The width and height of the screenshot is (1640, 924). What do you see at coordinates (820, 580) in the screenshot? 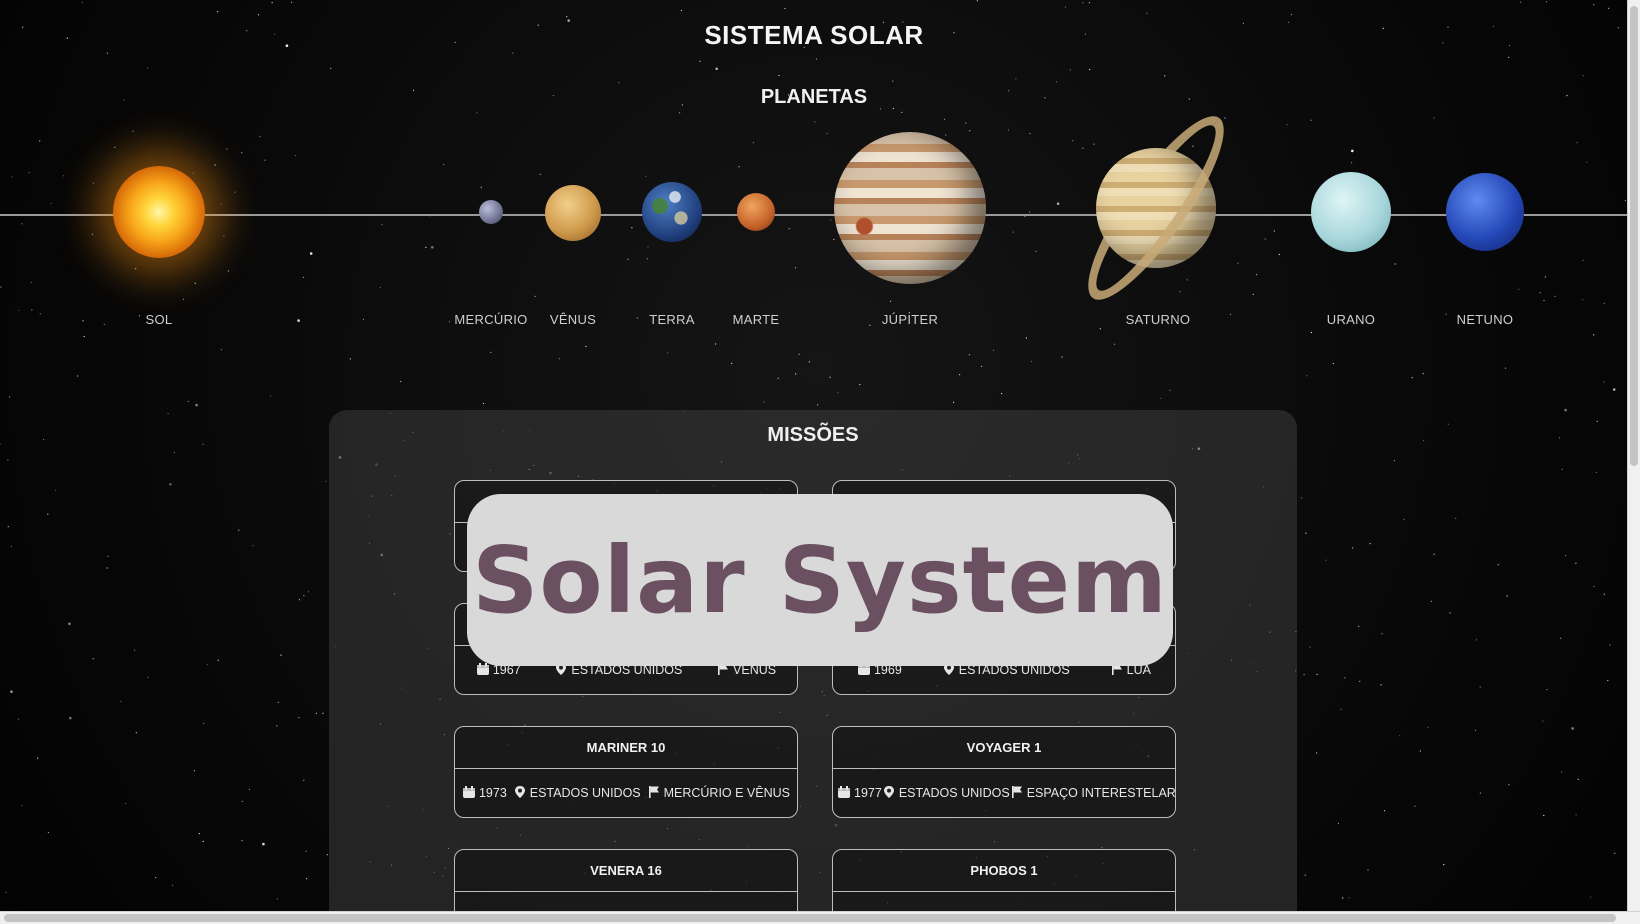
I see `overlay-title: Solar System` at bounding box center [820, 580].